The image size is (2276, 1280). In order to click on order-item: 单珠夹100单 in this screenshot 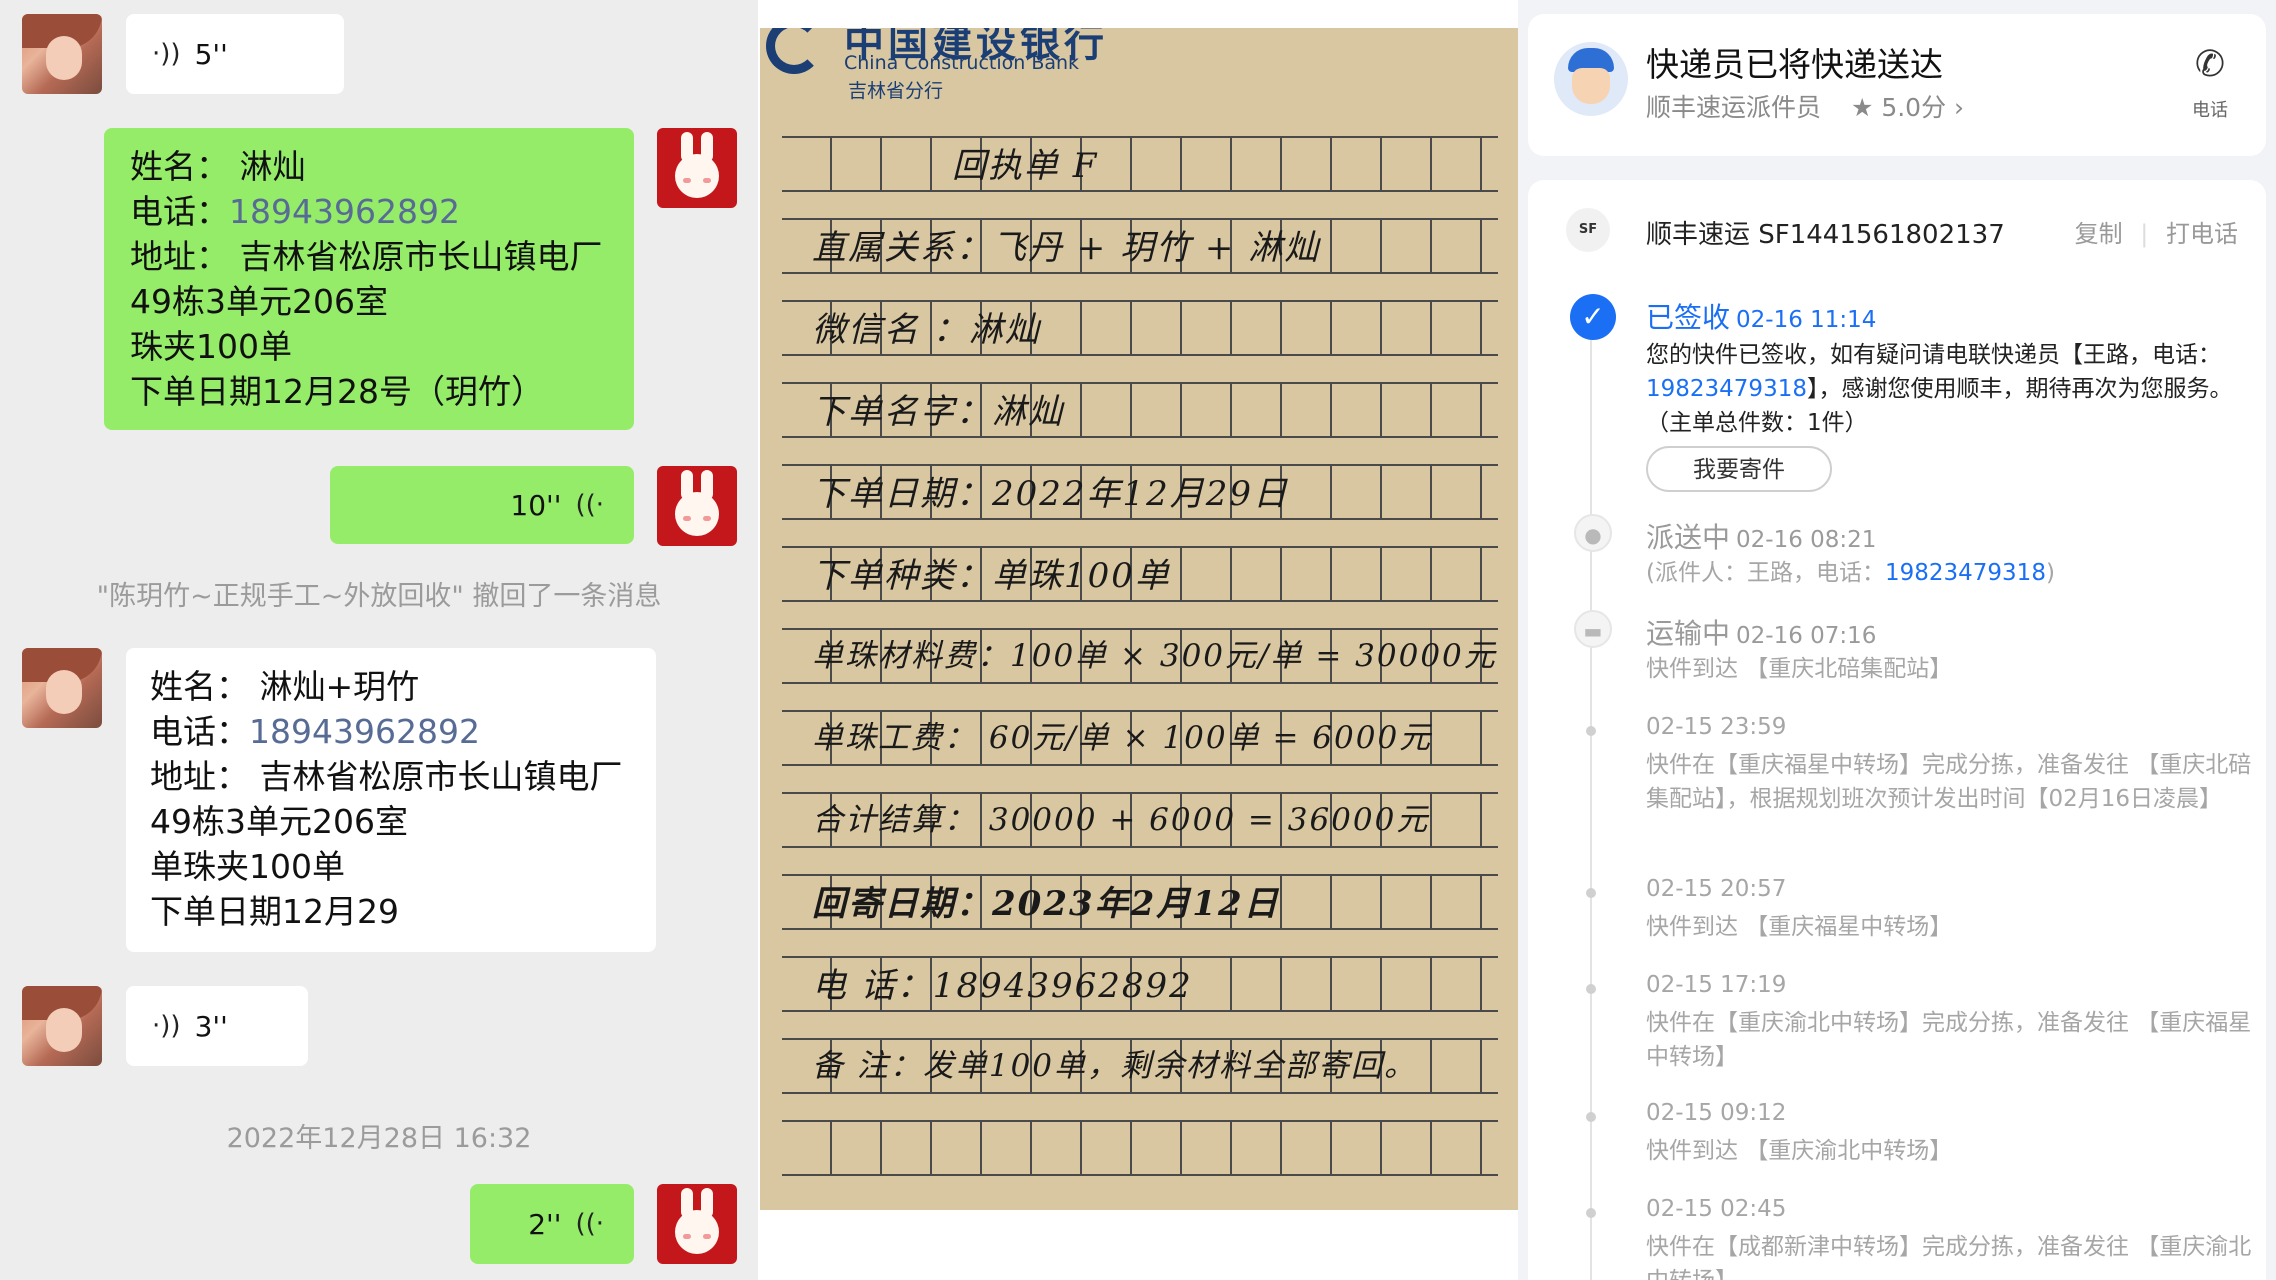, I will do `click(247, 866)`.